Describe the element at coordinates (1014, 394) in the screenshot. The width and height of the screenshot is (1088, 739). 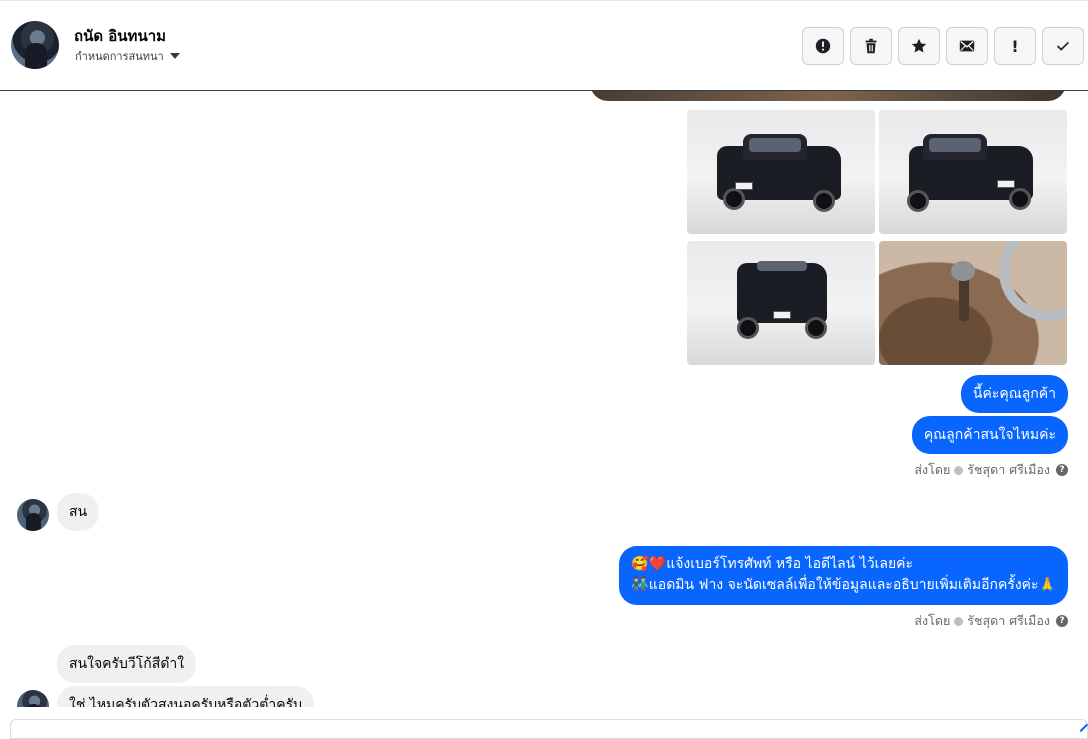
I see `outgoing-message: นี้ค่ะคุณลูกค้า` at that location.